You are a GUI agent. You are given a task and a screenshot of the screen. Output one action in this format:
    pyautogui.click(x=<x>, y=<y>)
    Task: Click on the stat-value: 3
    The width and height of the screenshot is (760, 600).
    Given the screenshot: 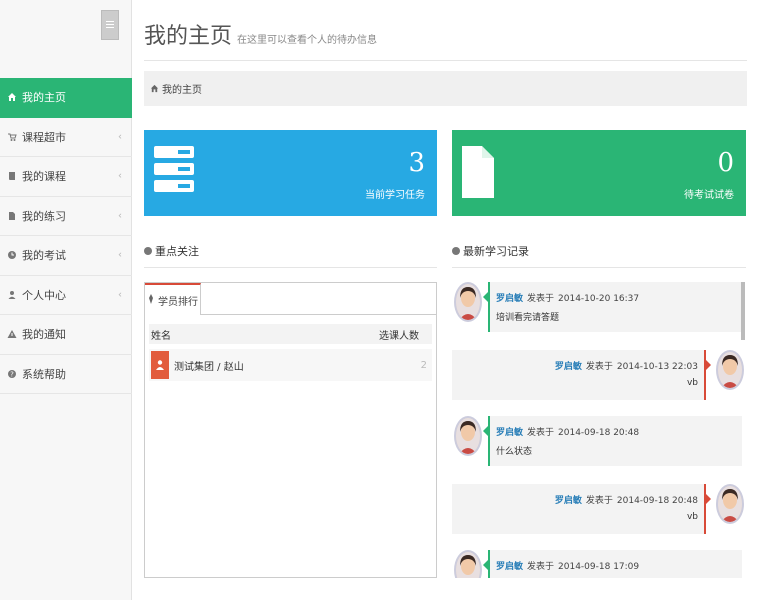 What is the action you would take?
    pyautogui.click(x=416, y=163)
    